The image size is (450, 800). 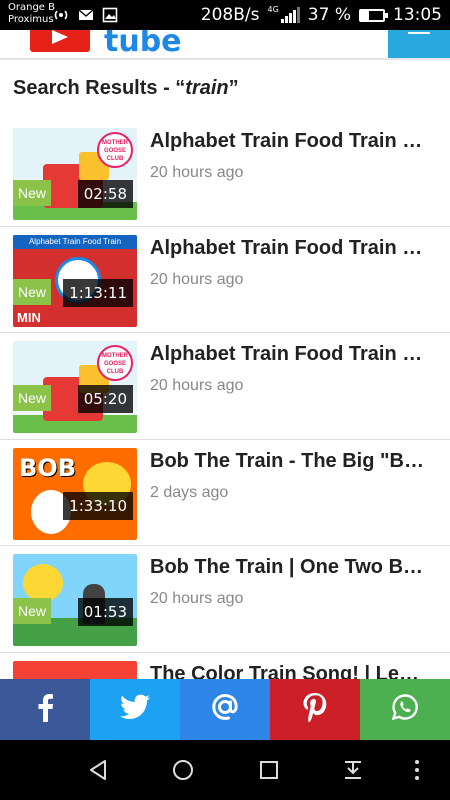 What do you see at coordinates (75, 387) in the screenshot?
I see `video-thumbnail: MOTHER GOOSE CLUB New 05:20` at bounding box center [75, 387].